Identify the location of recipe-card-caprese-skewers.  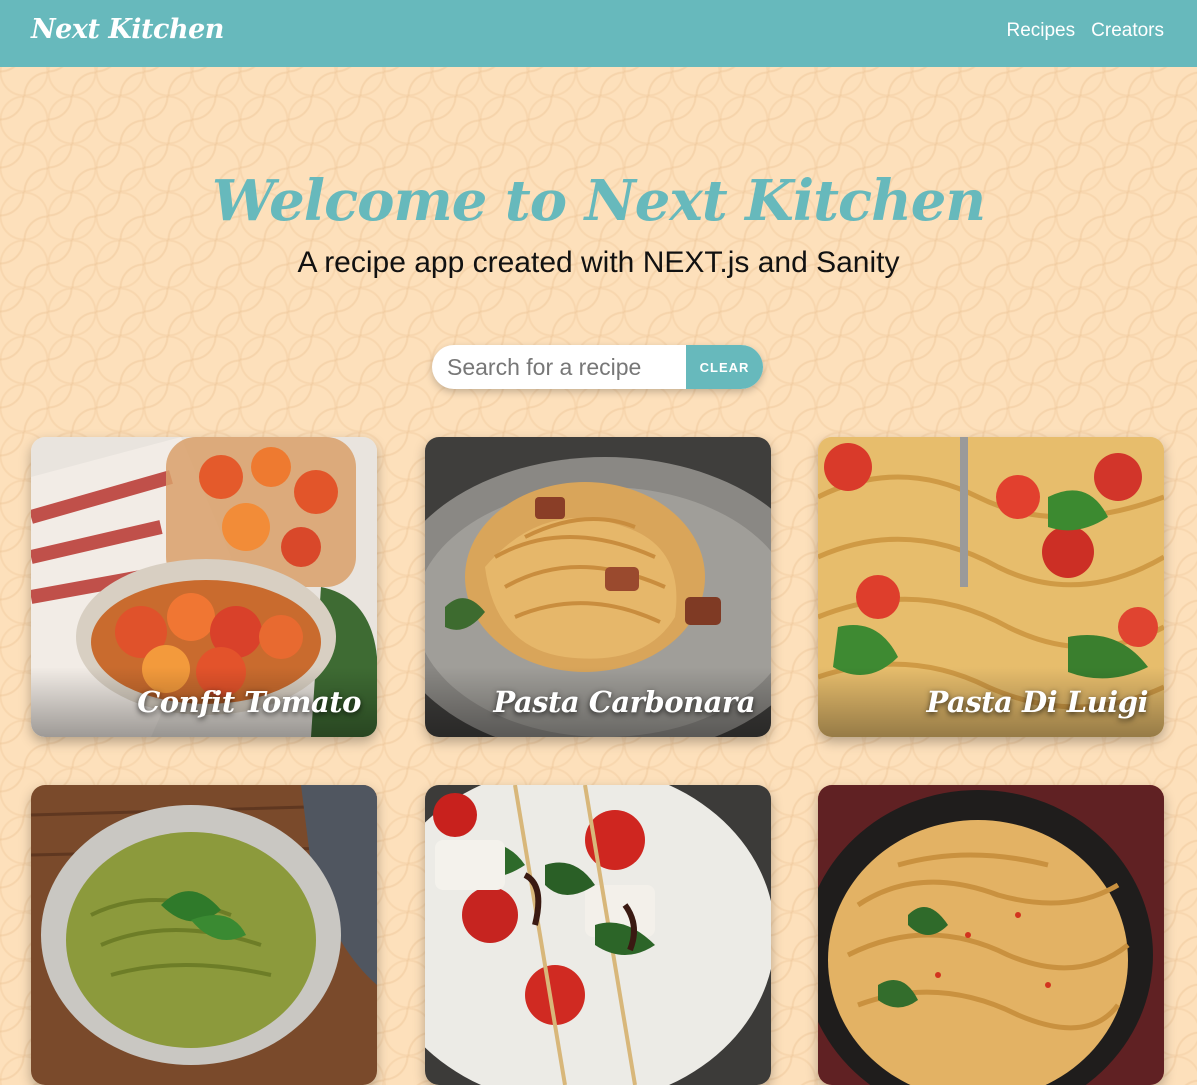
(598, 935).